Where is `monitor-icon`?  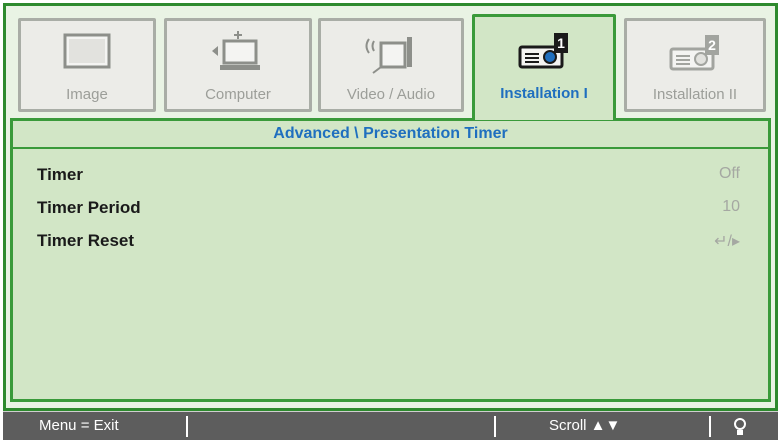
monitor-icon is located at coordinates (87, 51).